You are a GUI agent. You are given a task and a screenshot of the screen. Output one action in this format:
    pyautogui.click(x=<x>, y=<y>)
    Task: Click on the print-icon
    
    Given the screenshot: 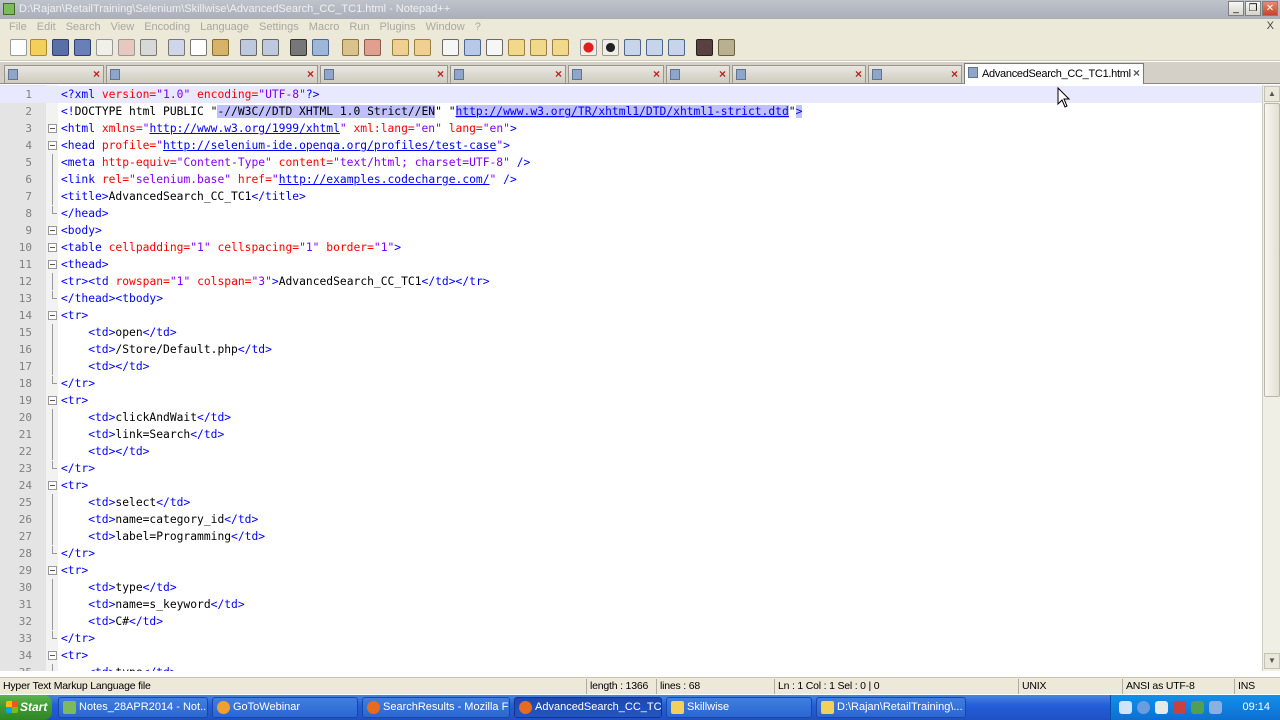 What is the action you would take?
    pyautogui.click(x=148, y=47)
    